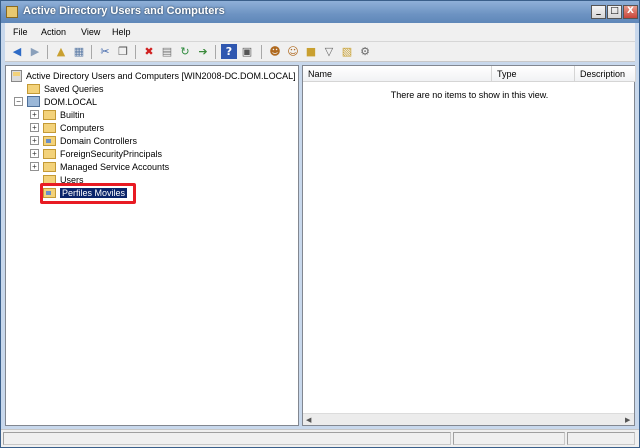 This screenshot has width=640, height=448. I want to click on horizontal-scrollbar: ◀ ▶, so click(468, 419).